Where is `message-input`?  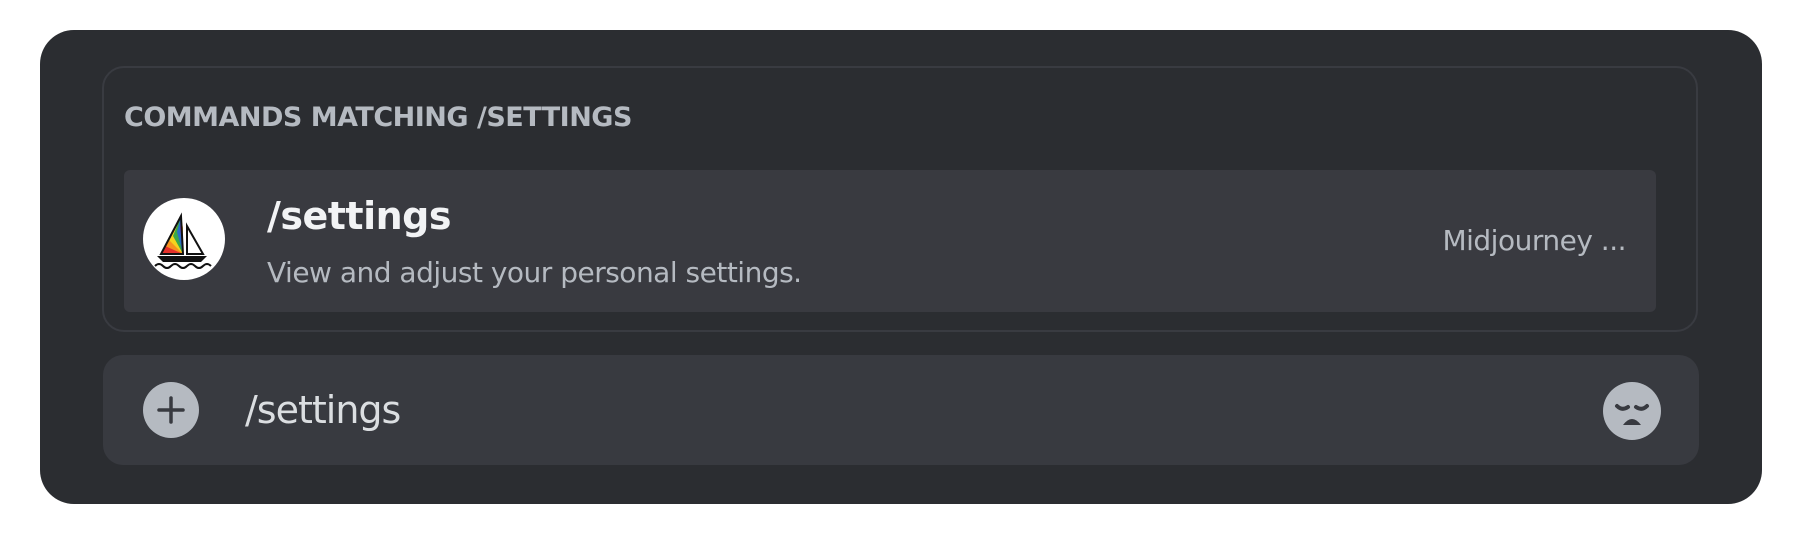 message-input is located at coordinates (895, 410).